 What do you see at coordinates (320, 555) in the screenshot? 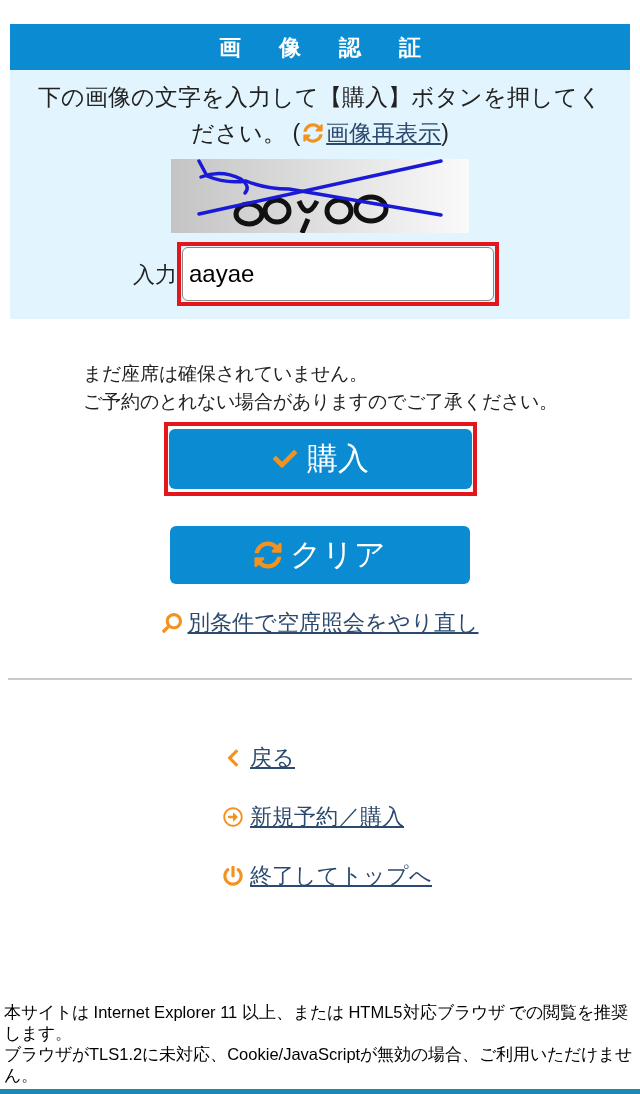
I see `clear-button: クリア` at bounding box center [320, 555].